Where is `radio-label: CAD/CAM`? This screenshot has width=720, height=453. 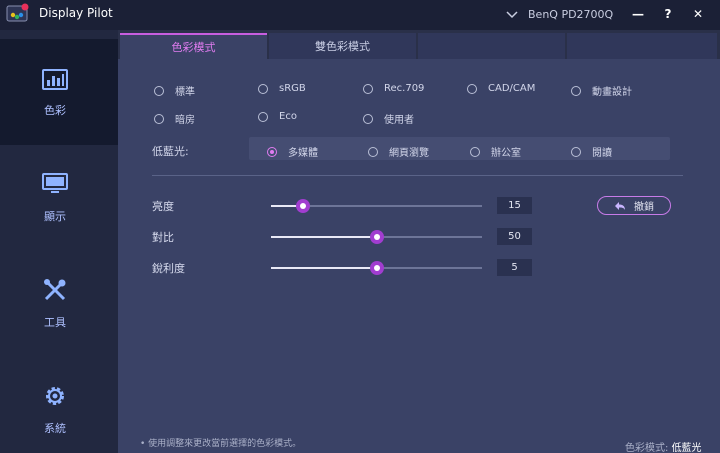 radio-label: CAD/CAM is located at coordinates (512, 88).